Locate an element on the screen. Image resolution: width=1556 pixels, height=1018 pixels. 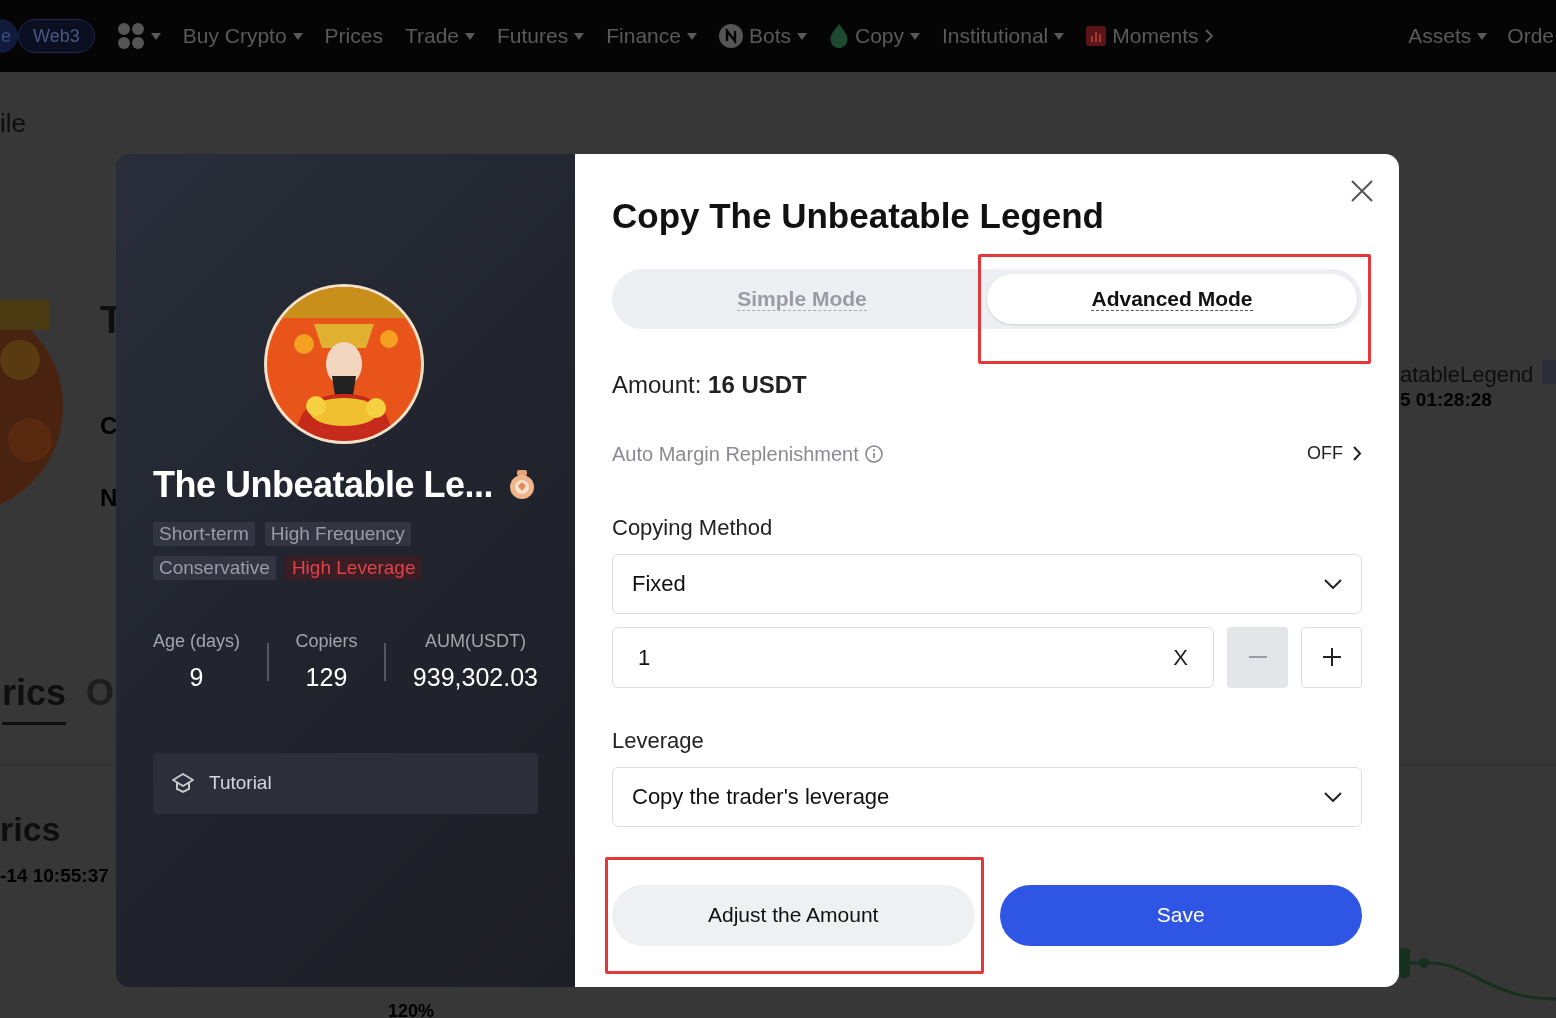
stat-value: 939,302.03 is located at coordinates (475, 677).